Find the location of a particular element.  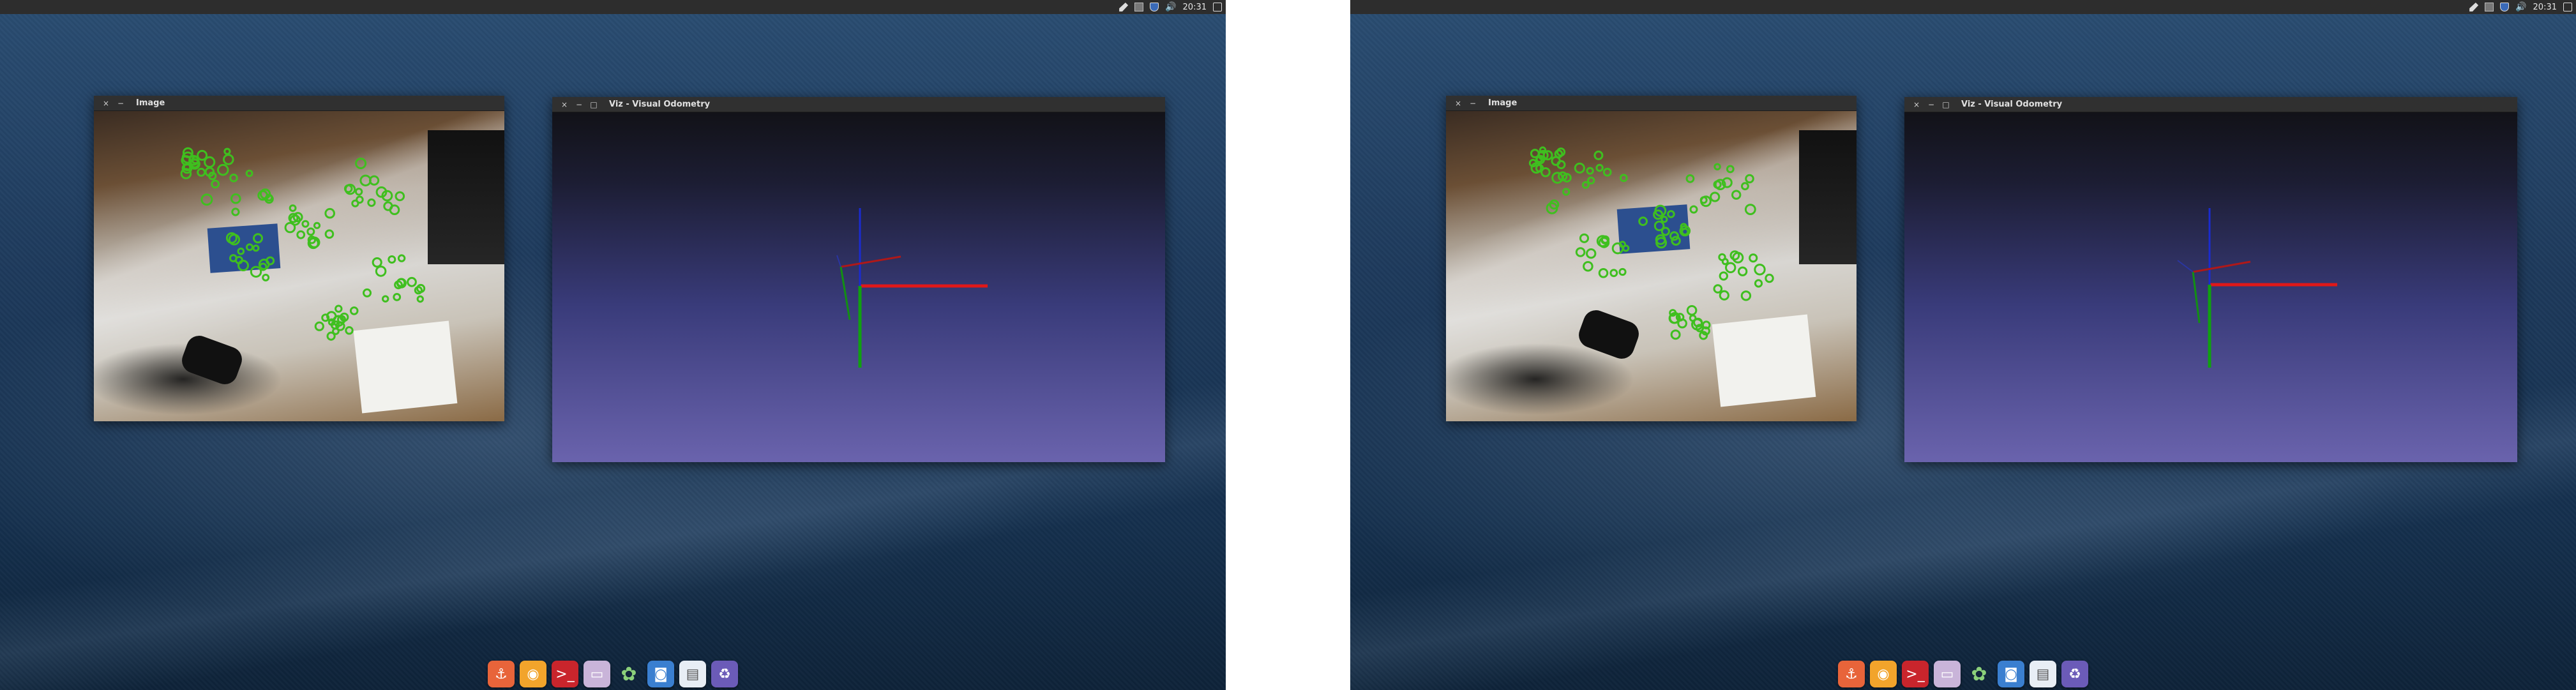

camera-frame is located at coordinates (1651, 266).